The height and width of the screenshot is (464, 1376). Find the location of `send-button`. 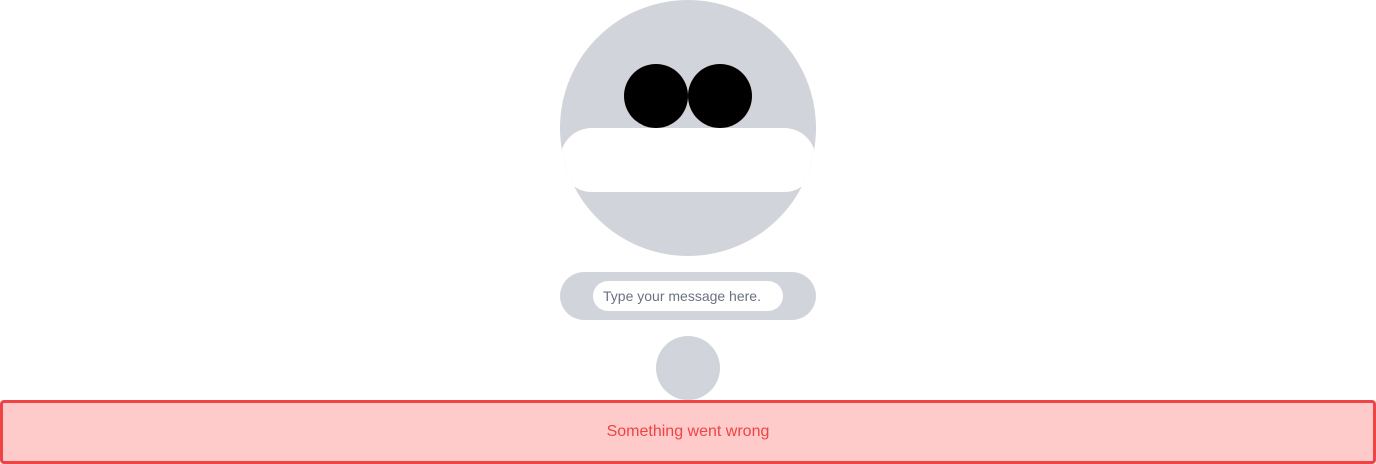

send-button is located at coordinates (688, 368).